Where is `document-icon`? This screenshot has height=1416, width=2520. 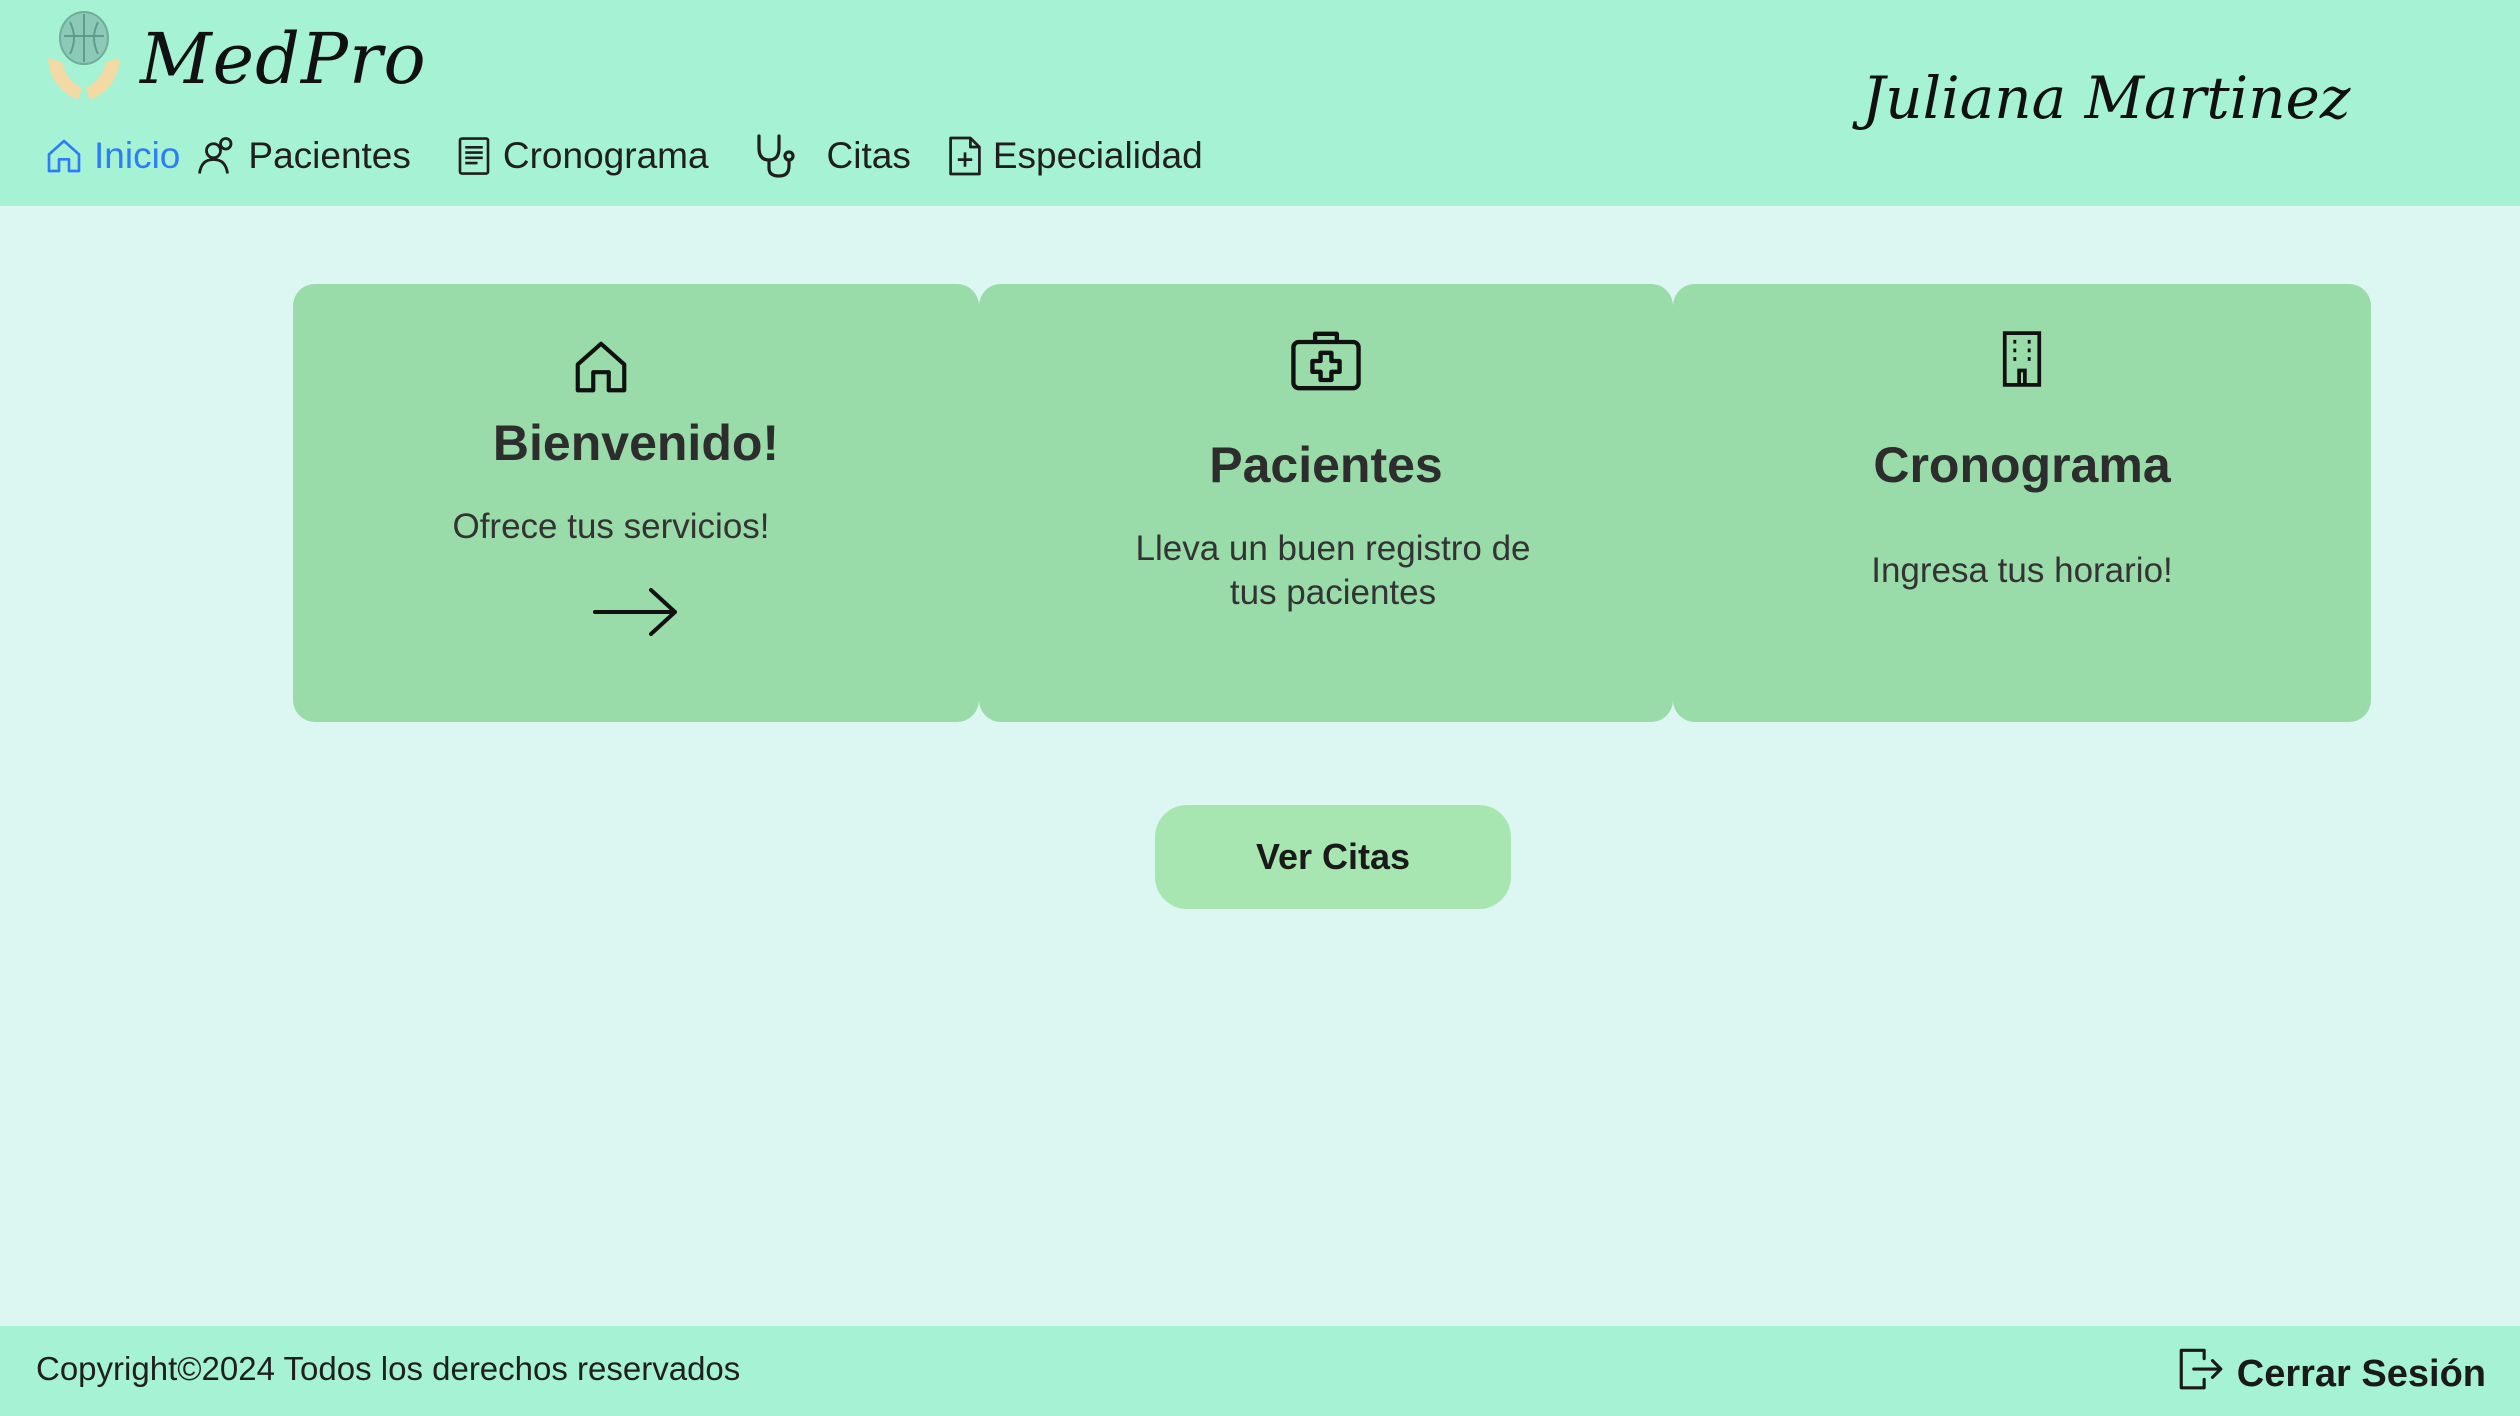
document-icon is located at coordinates (474, 156).